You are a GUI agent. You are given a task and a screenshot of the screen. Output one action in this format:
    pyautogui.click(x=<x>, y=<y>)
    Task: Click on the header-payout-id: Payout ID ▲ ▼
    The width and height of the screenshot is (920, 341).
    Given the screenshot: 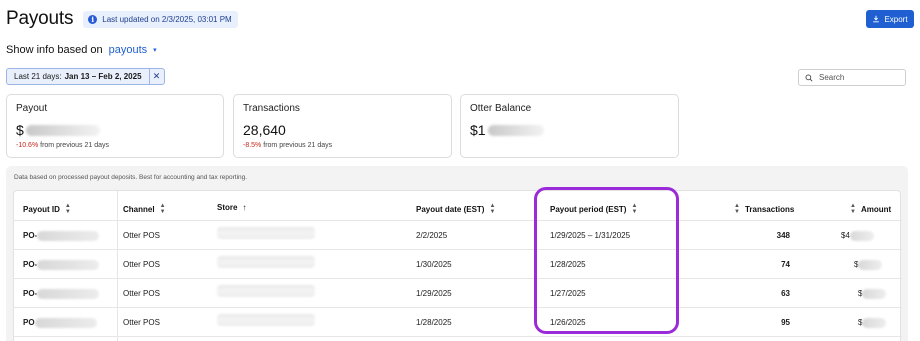 What is the action you would take?
    pyautogui.click(x=47, y=209)
    